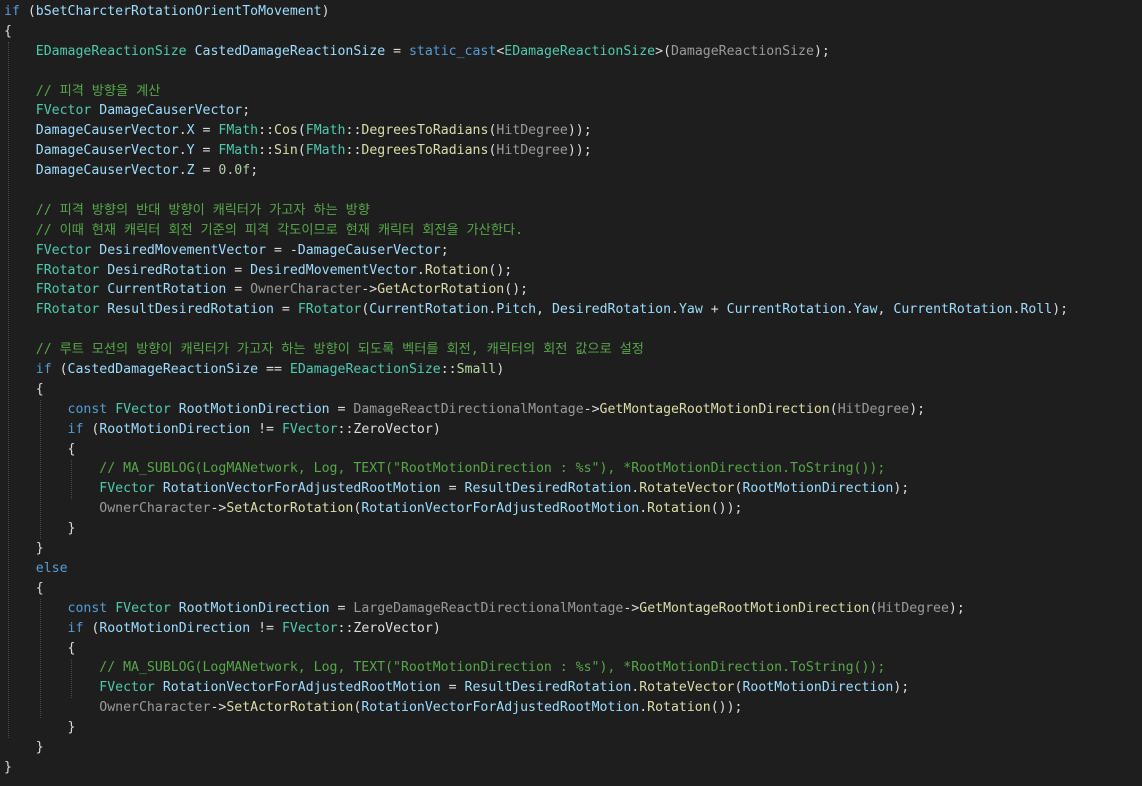 The image size is (1142, 786). Describe the element at coordinates (282, 250) in the screenshot. I see `code-token: = -` at that location.